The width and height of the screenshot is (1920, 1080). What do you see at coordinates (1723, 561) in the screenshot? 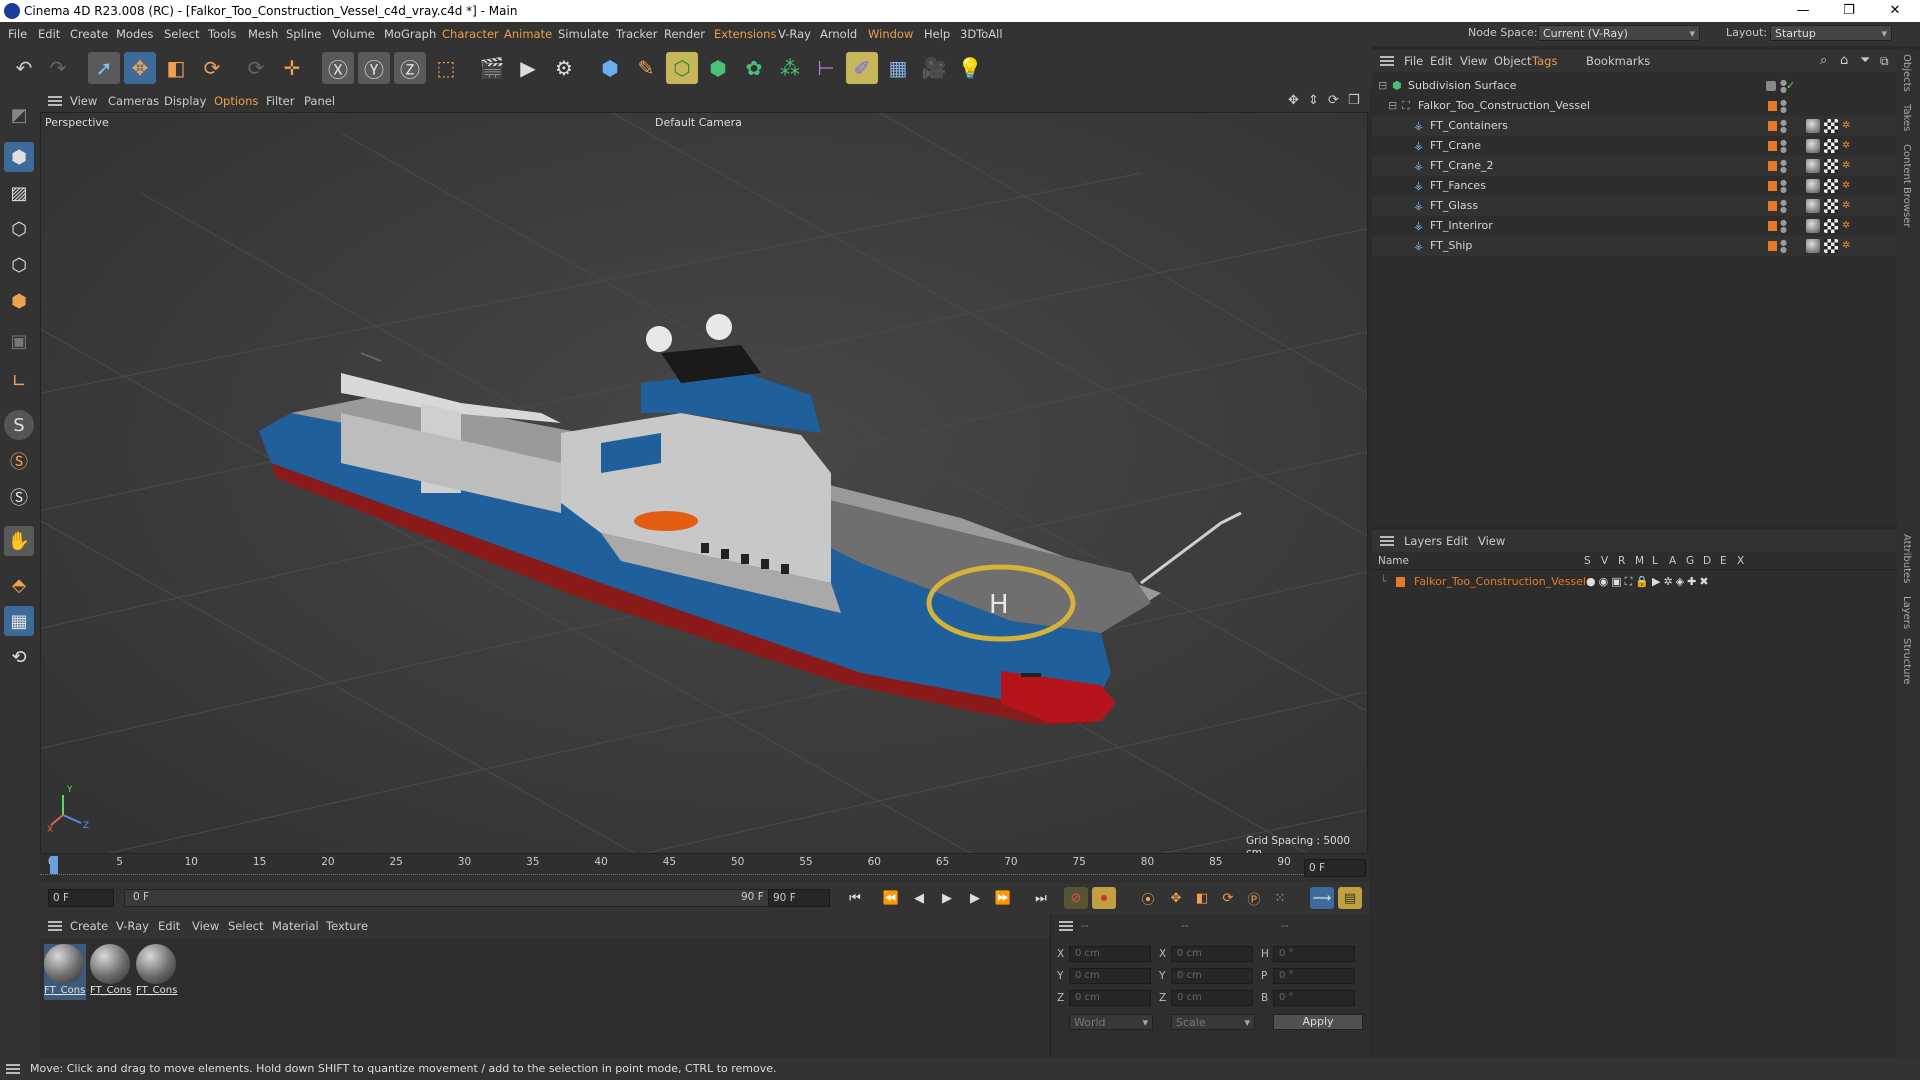
I see `layer-col-e: E` at bounding box center [1723, 561].